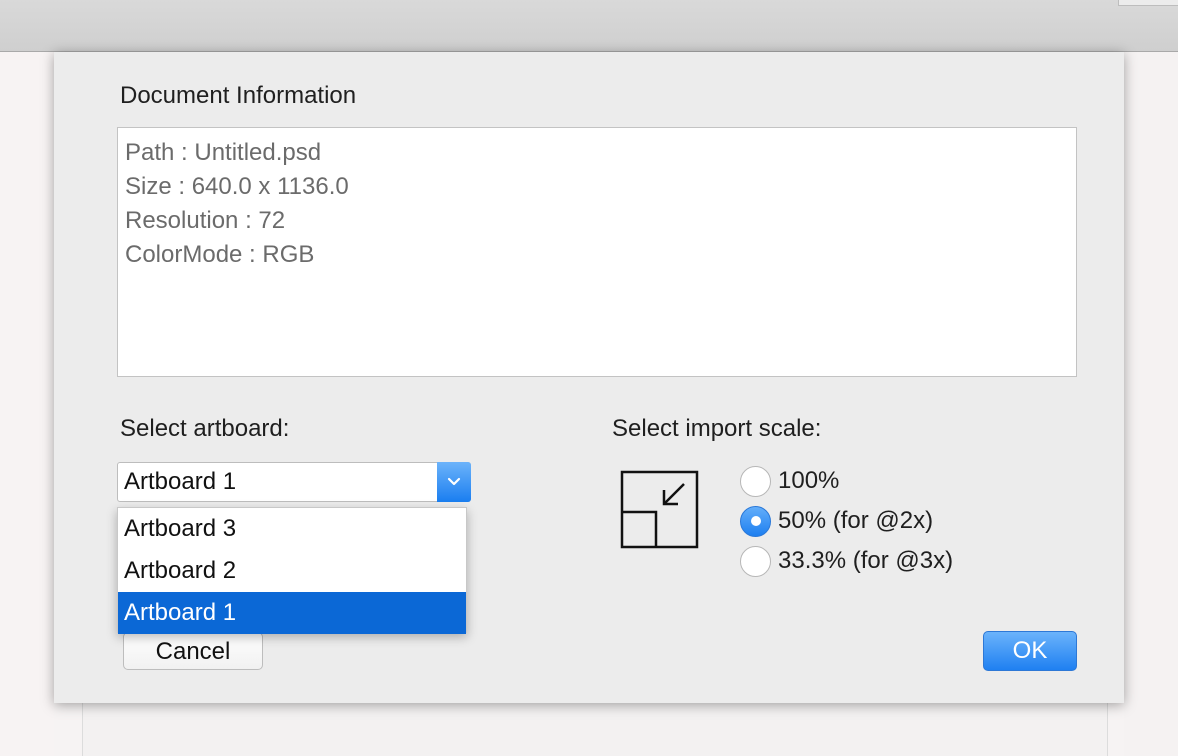 The height and width of the screenshot is (756, 1178). What do you see at coordinates (454, 482) in the screenshot?
I see `chevron-down-icon` at bounding box center [454, 482].